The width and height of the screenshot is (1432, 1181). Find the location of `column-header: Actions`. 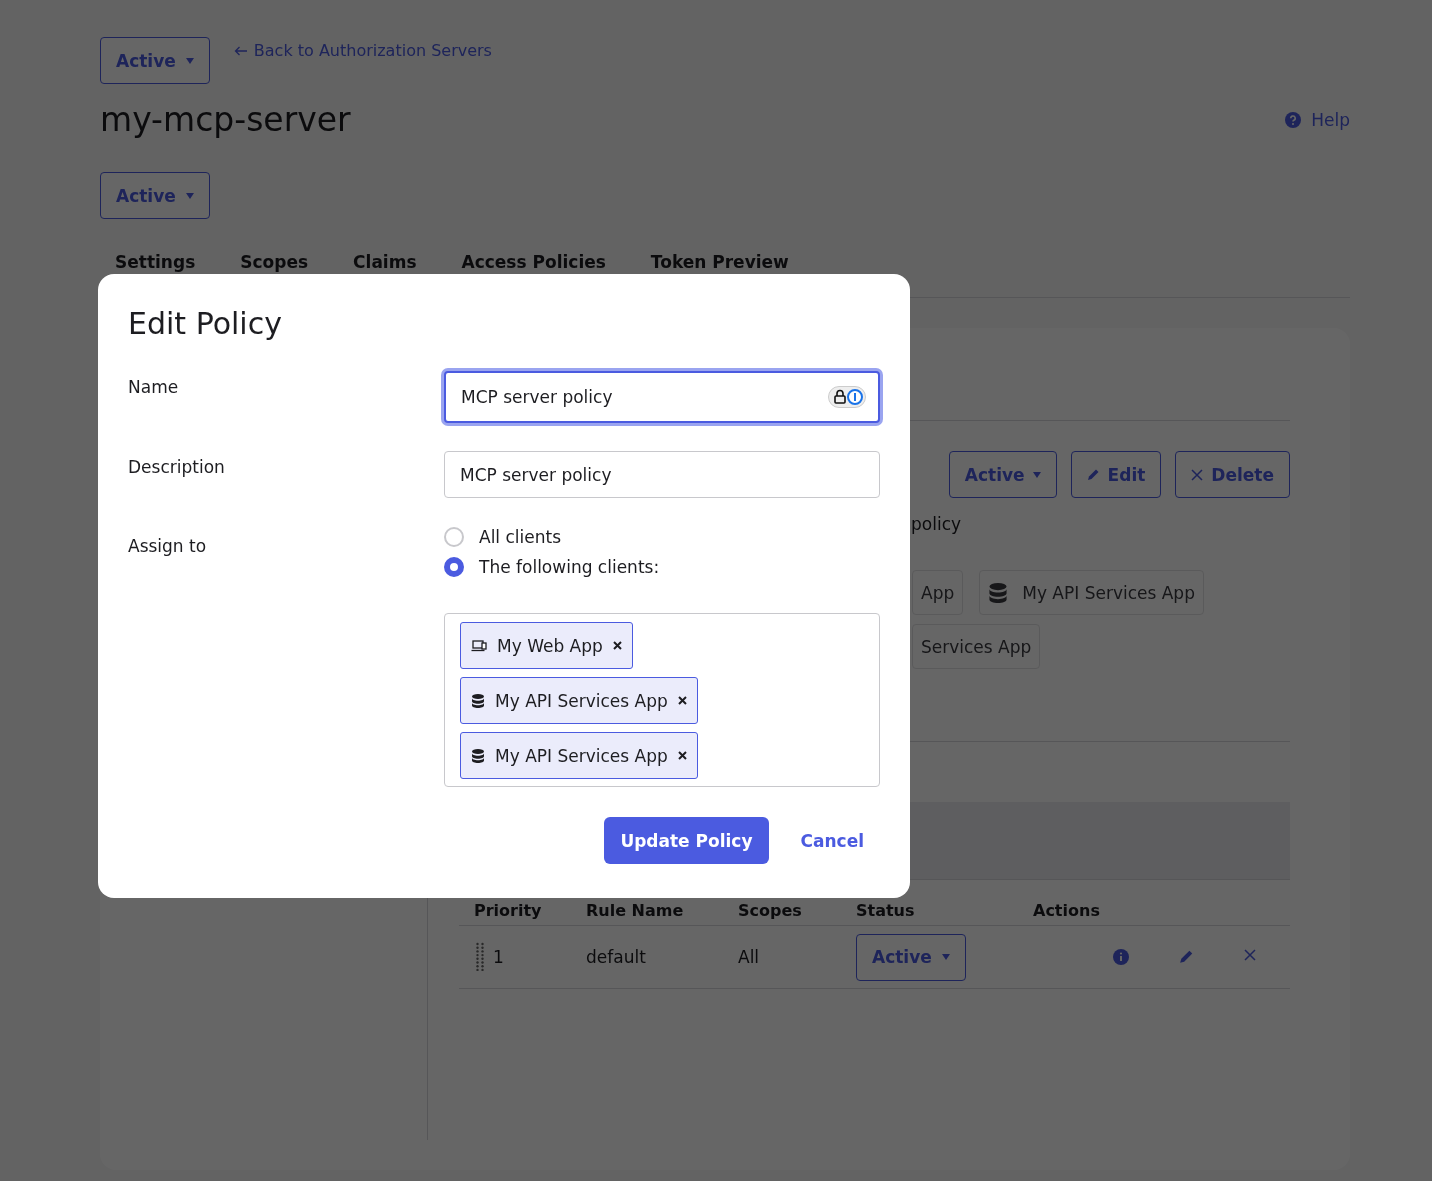

column-header: Actions is located at coordinates (1066, 910).